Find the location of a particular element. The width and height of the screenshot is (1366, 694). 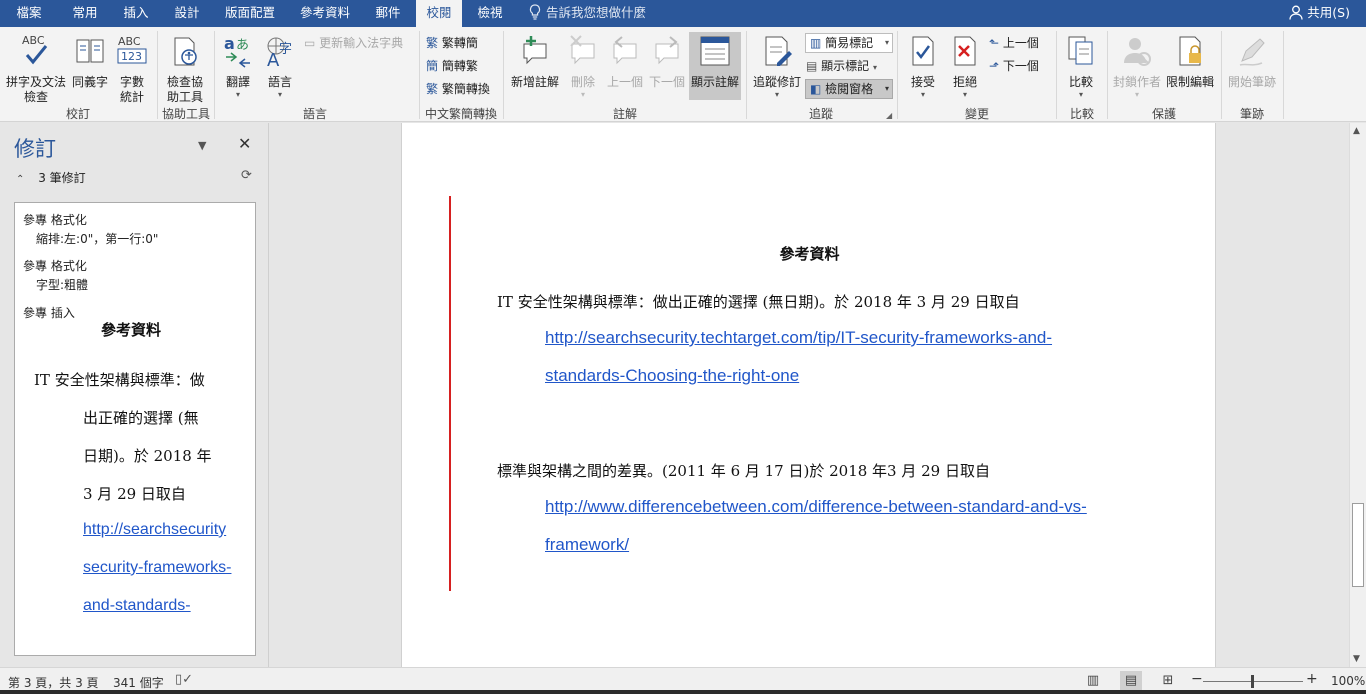

word-count-label: 字數 統計 is located at coordinates (131, 89).